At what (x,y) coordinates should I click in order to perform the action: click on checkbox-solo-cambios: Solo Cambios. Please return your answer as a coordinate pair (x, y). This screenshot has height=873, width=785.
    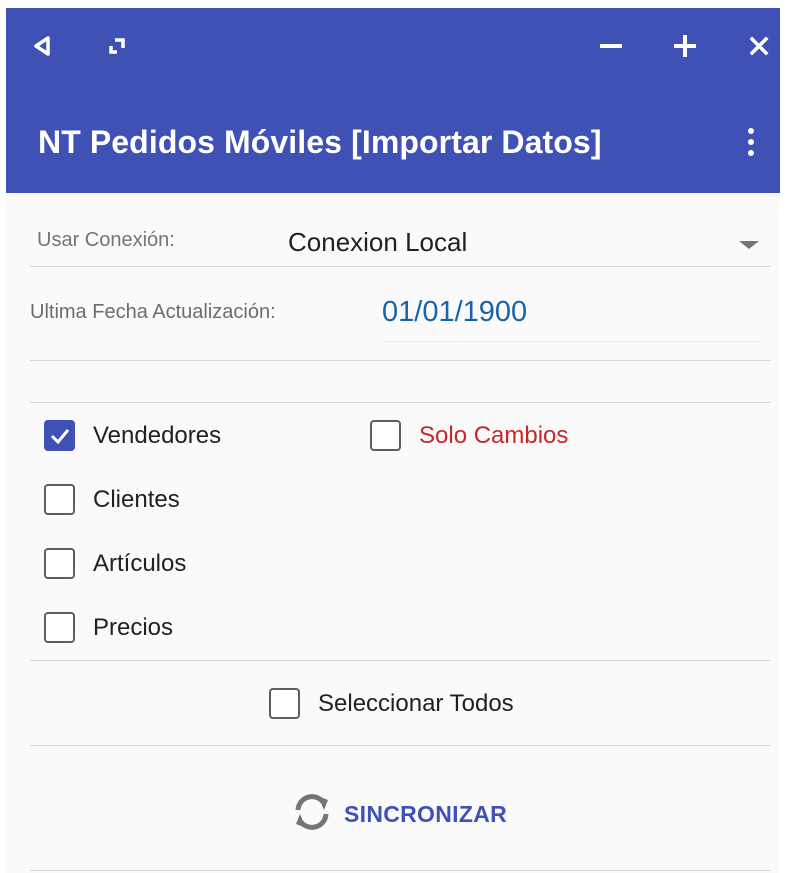
    Looking at the image, I should click on (469, 435).